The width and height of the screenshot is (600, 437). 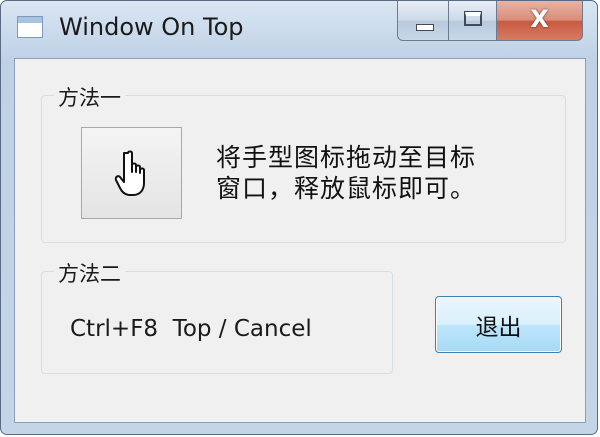 What do you see at coordinates (473, 18) in the screenshot?
I see `maximize-icon` at bounding box center [473, 18].